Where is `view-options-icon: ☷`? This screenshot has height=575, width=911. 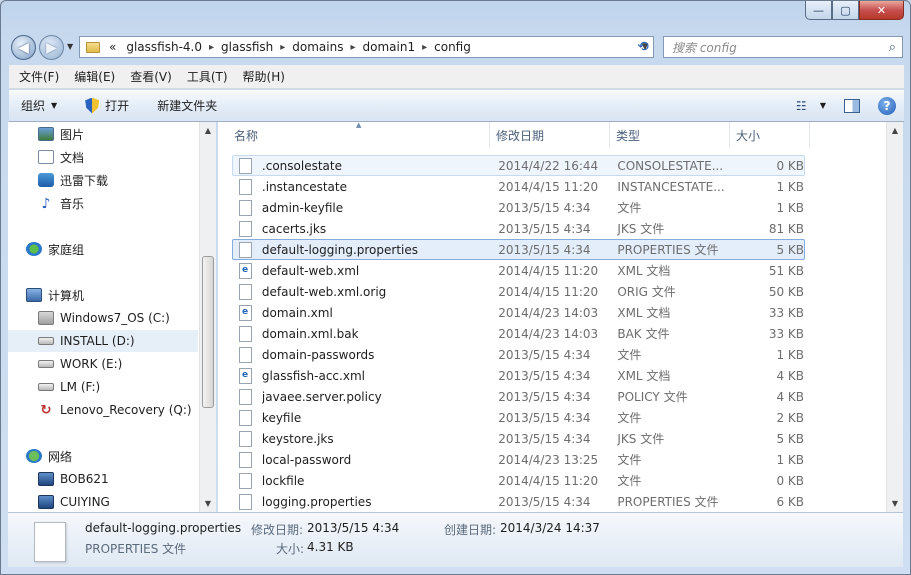
view-options-icon: ☷ is located at coordinates (806, 106).